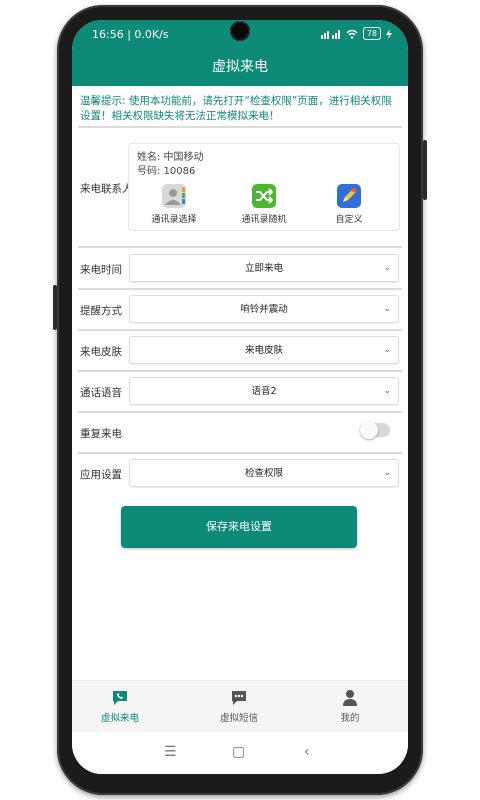 This screenshot has height=800, width=480. Describe the element at coordinates (55, 307) in the screenshot. I see `volume-button` at that location.